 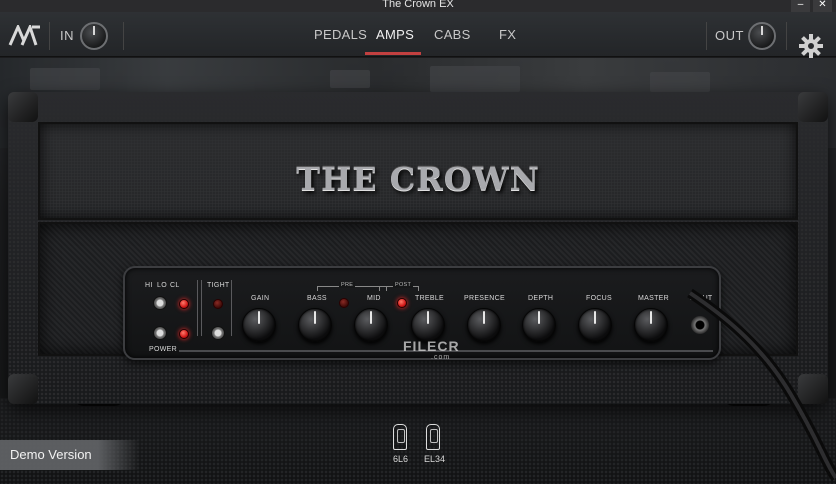 What do you see at coordinates (315, 325) in the screenshot?
I see `bass-knob` at bounding box center [315, 325].